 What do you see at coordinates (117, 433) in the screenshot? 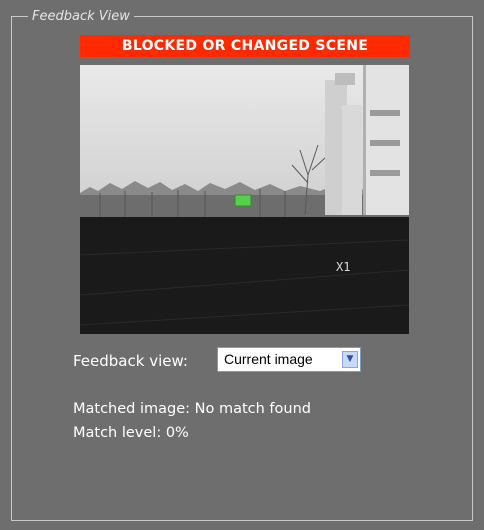
I see `match-level-label: Match level:` at bounding box center [117, 433].